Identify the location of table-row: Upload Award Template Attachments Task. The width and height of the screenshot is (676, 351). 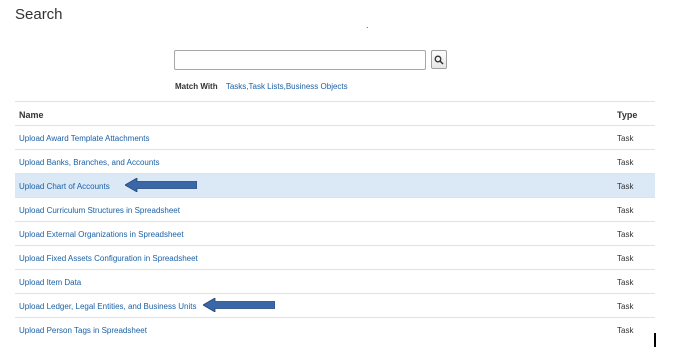
(335, 137).